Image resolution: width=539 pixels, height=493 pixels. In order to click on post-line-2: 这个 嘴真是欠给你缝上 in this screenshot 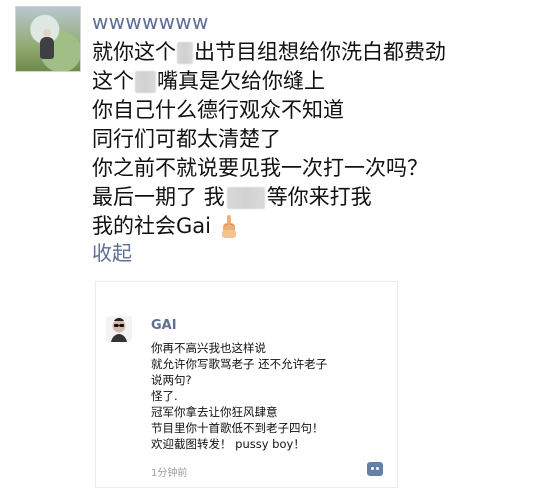, I will do `click(307, 81)`.